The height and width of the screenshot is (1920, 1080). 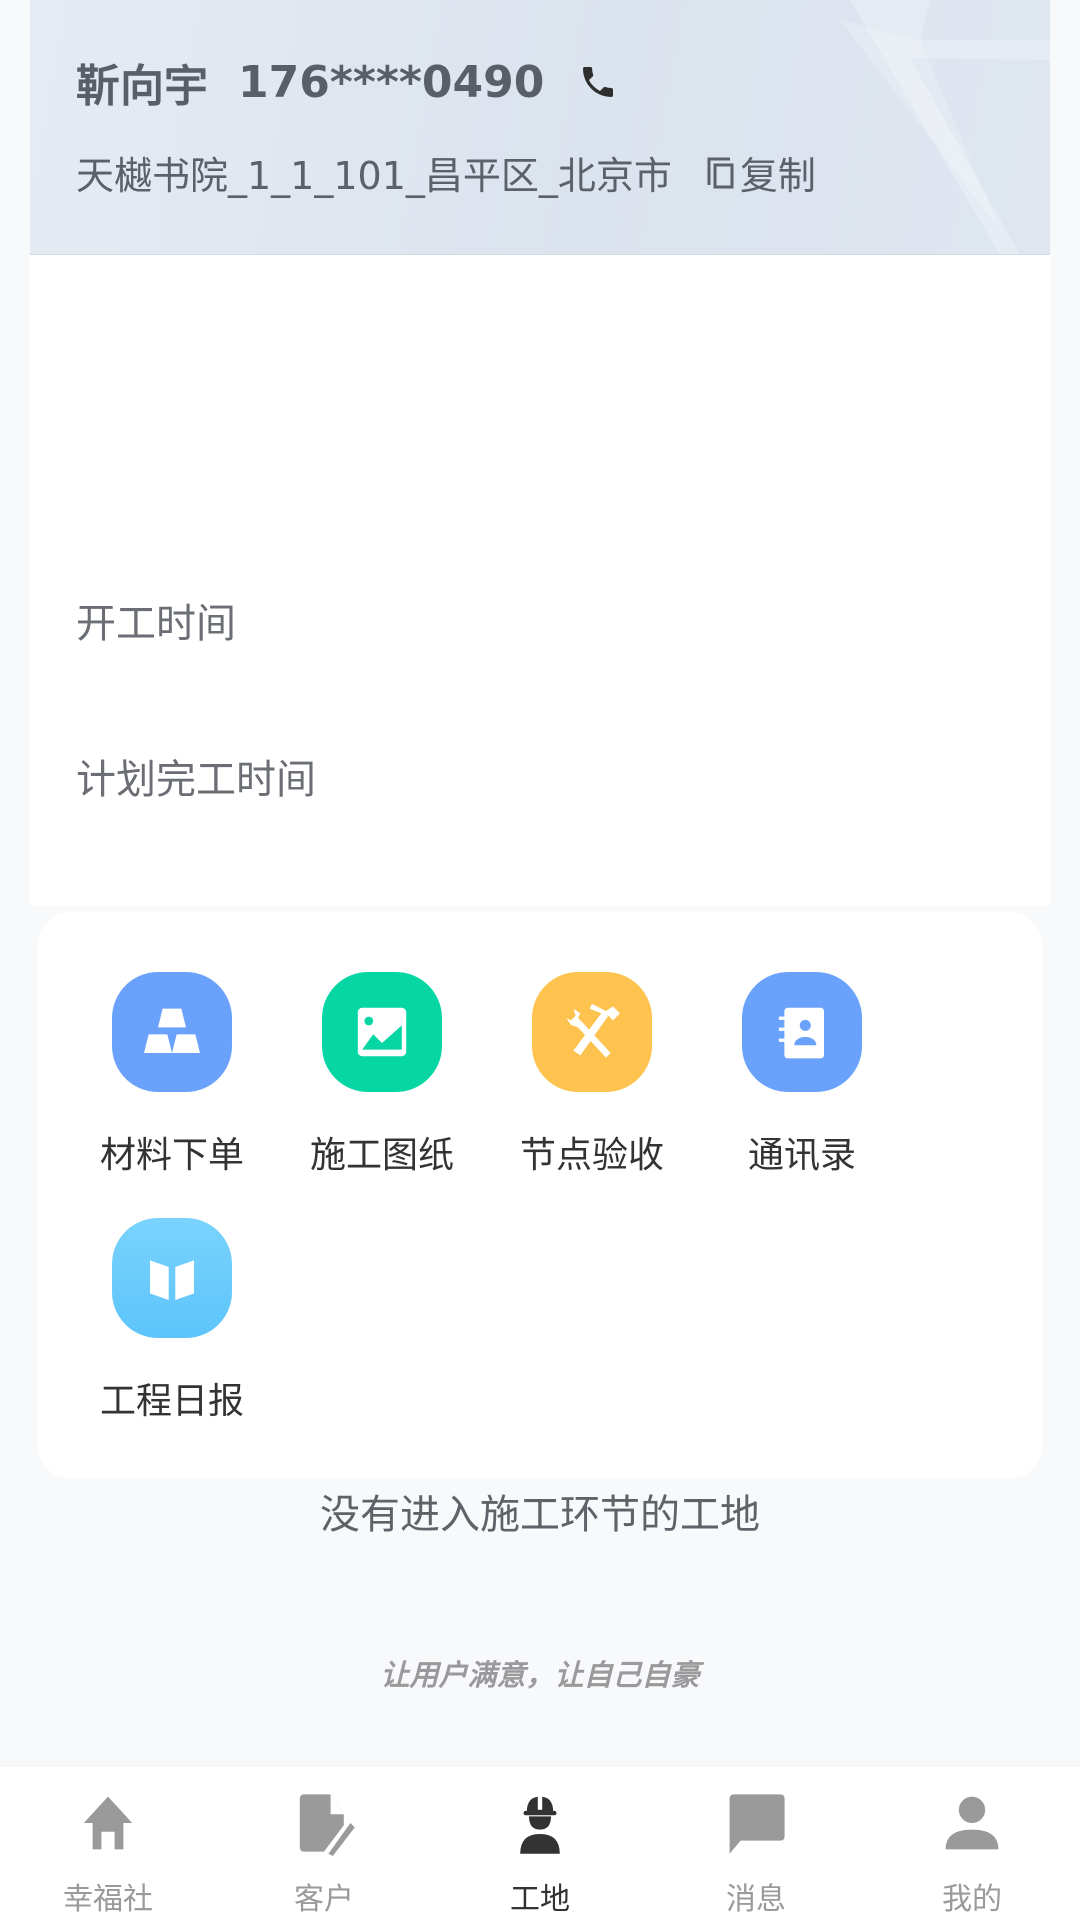 I want to click on empty-state-message: 没有进入施工环节的工地, so click(x=540, y=1515).